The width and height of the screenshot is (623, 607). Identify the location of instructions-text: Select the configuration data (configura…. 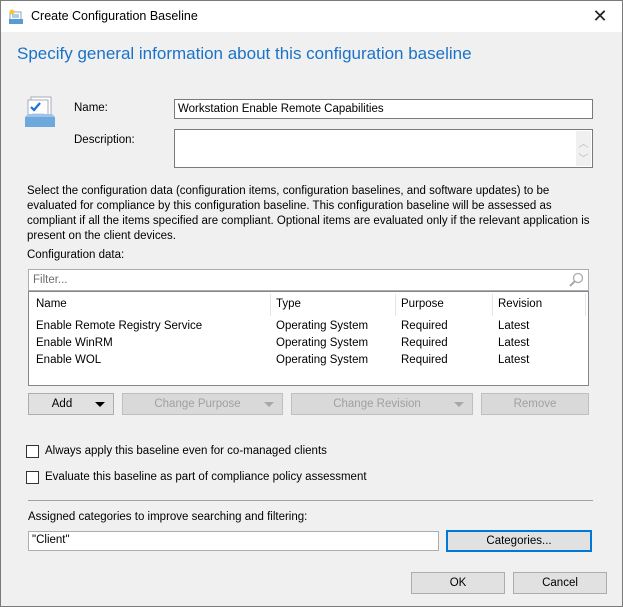
(308, 213).